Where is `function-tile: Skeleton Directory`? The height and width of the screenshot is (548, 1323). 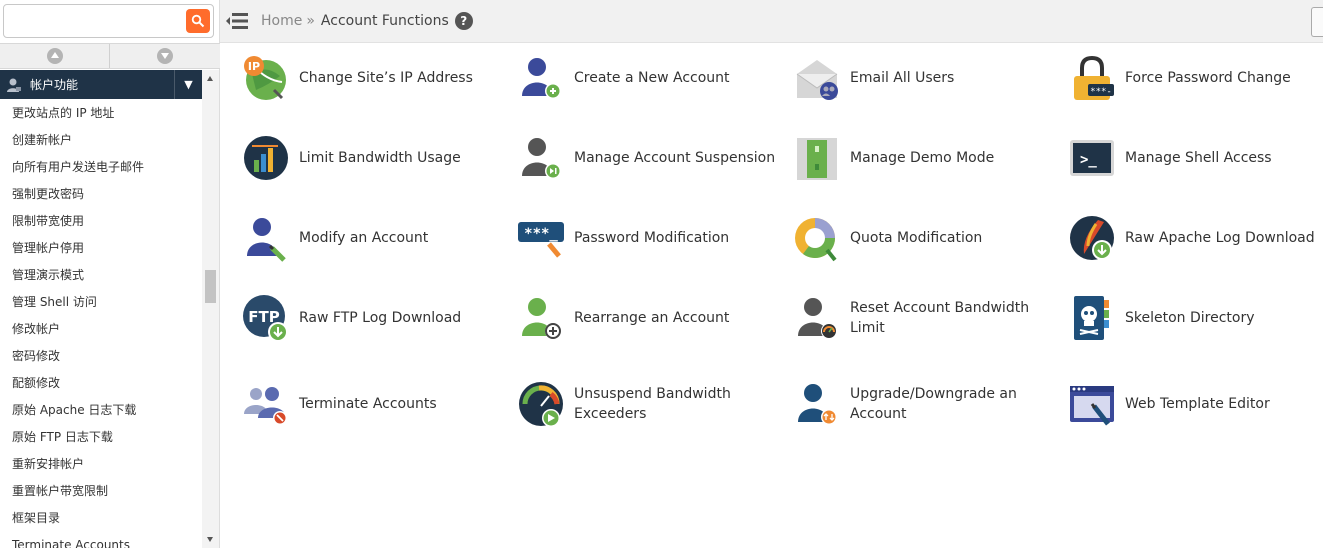
function-tile: Skeleton Directory is located at coordinates (1195, 318).